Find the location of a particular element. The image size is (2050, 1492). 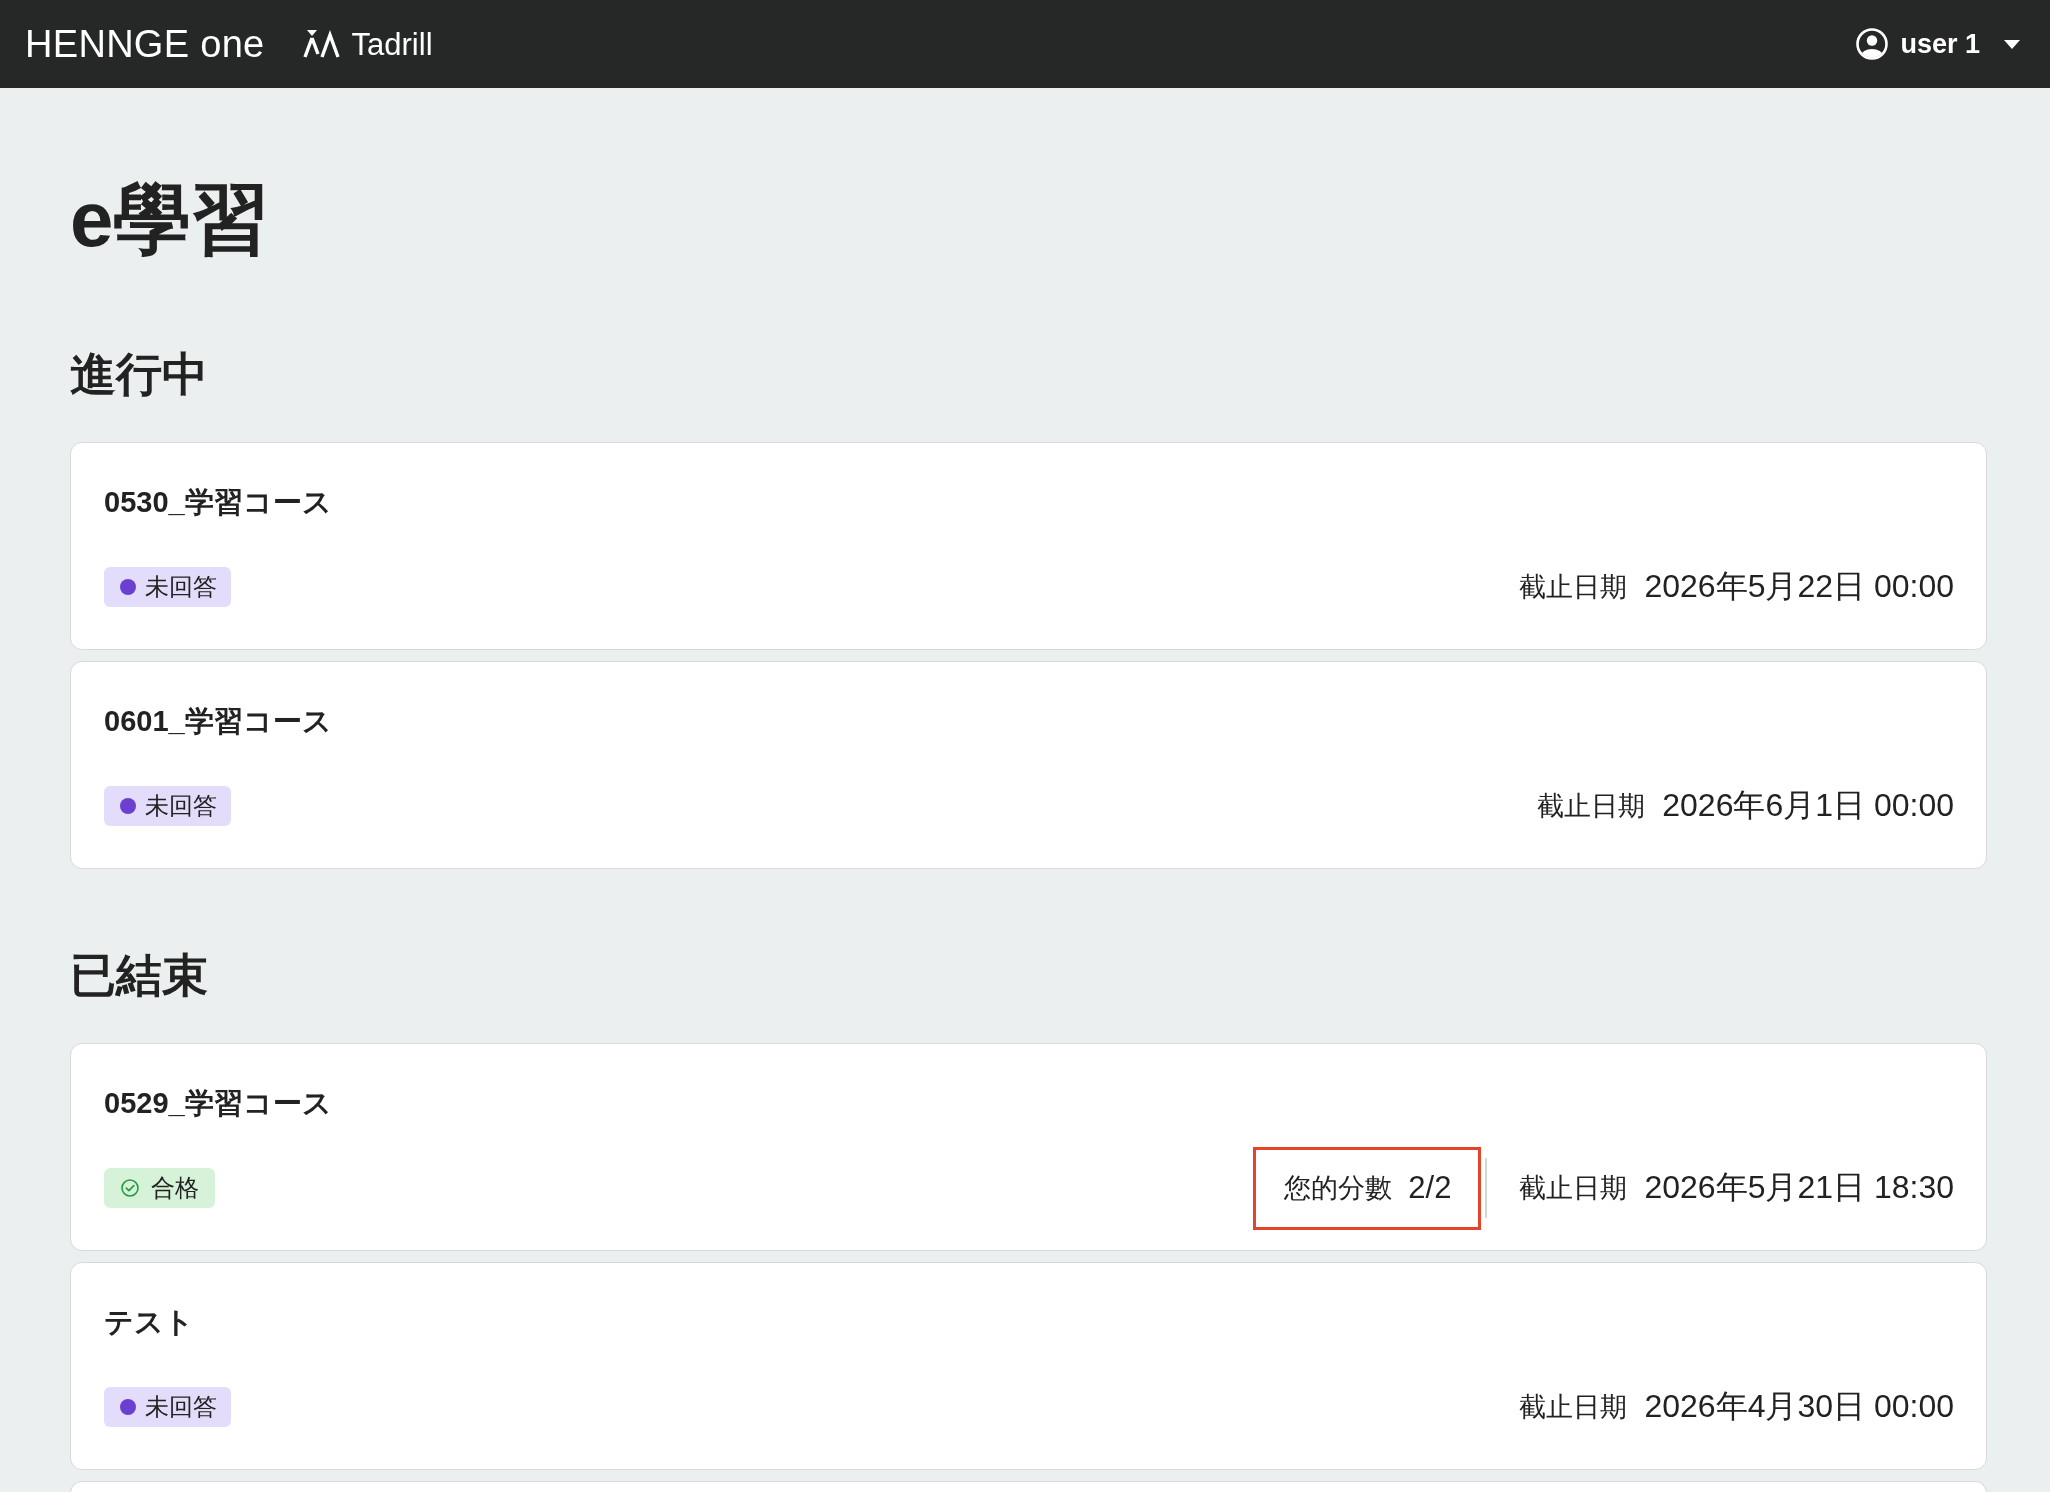

deadline-date: 2026年5月21日 18:30 is located at coordinates (1799, 1187).